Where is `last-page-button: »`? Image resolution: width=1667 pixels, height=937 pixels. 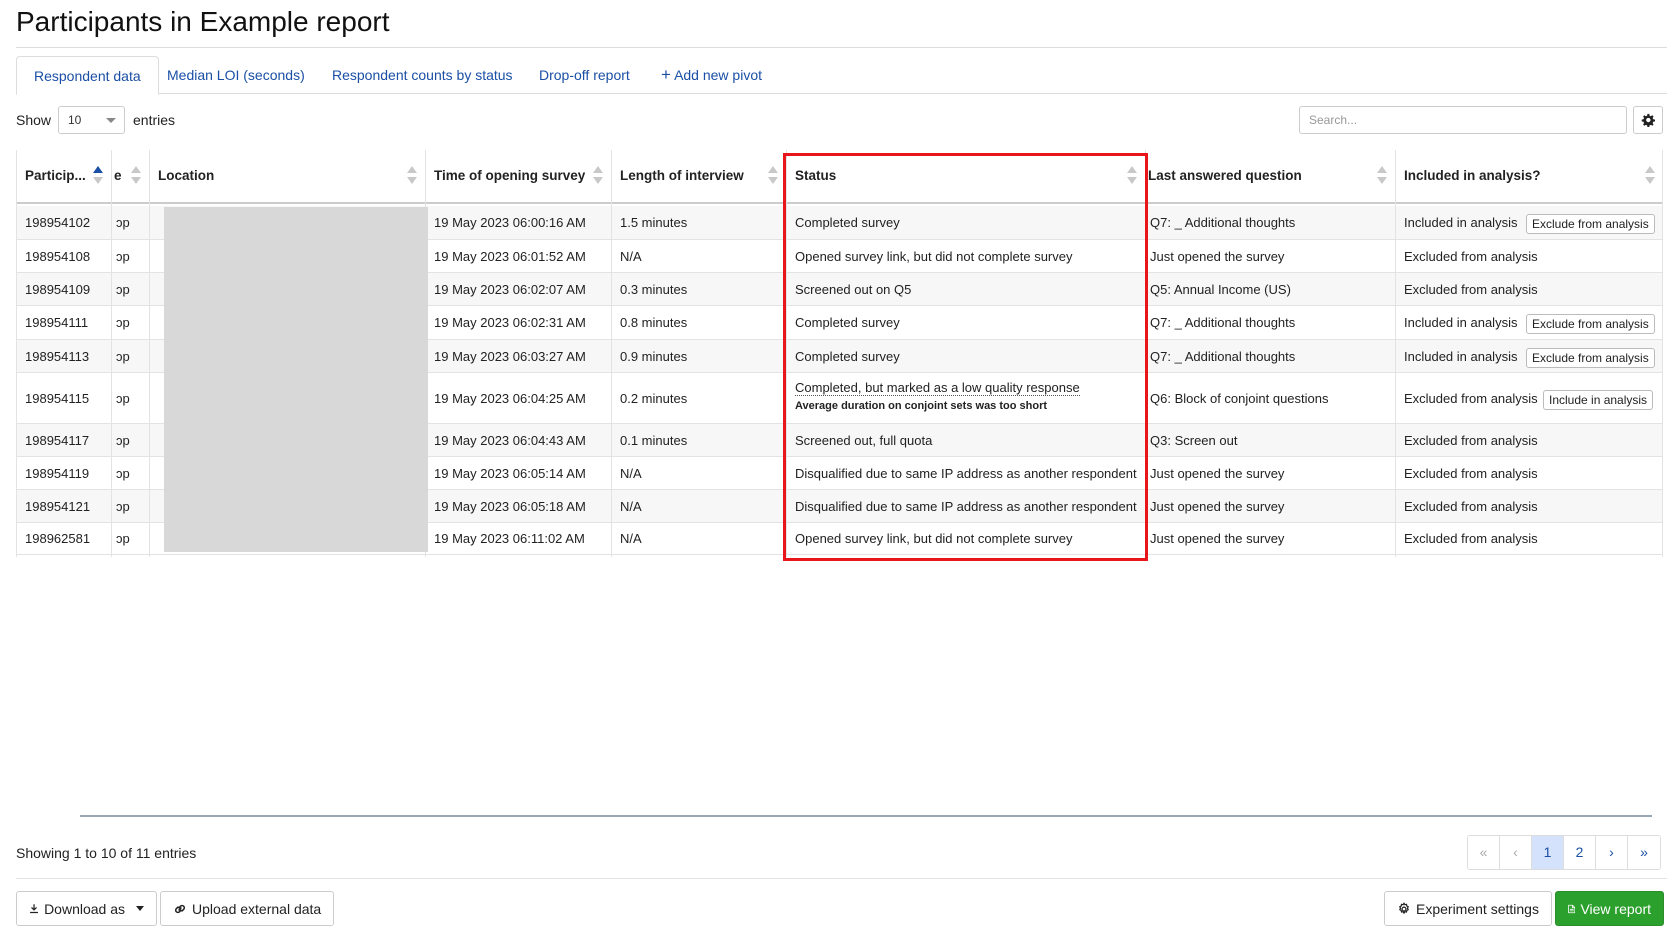
last-page-button: » is located at coordinates (1644, 852).